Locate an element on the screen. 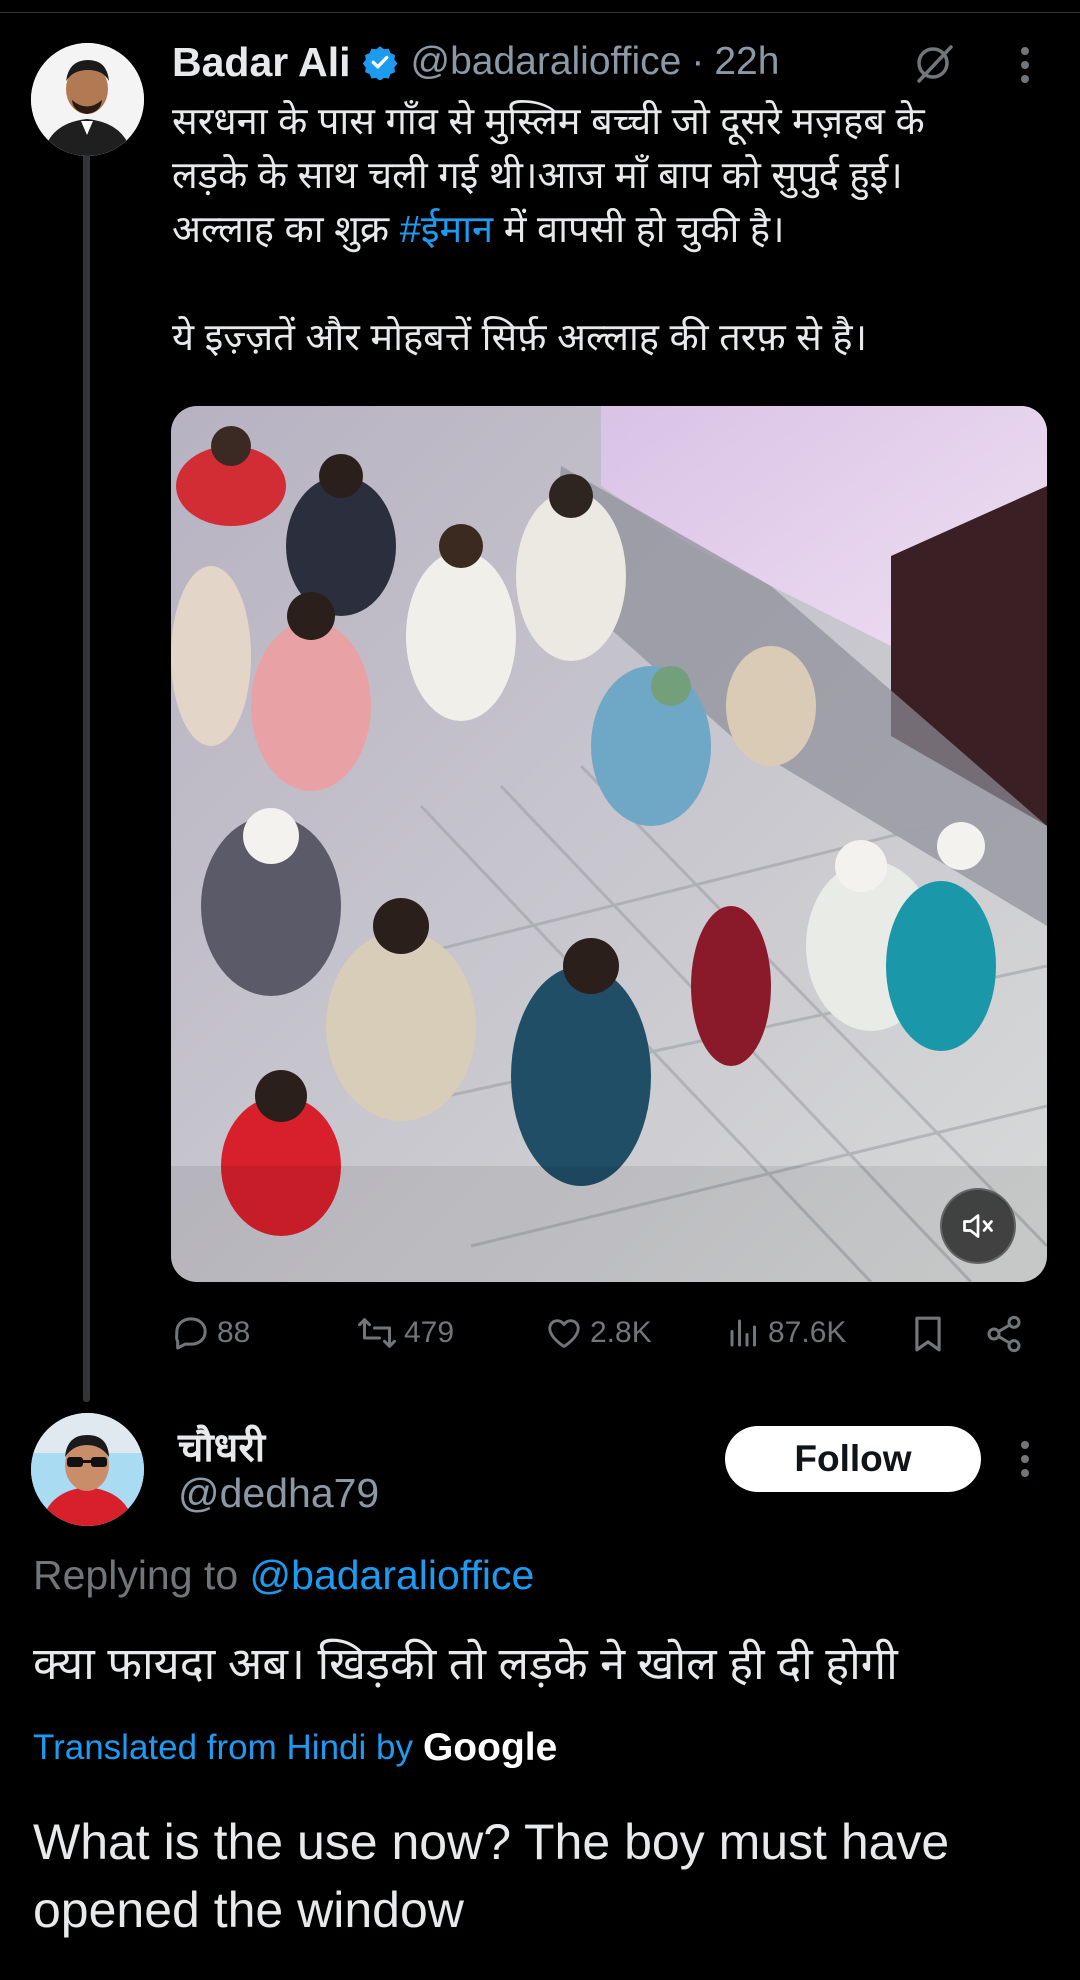  replying-mention-link: @badaralioffice is located at coordinates (392, 1575).